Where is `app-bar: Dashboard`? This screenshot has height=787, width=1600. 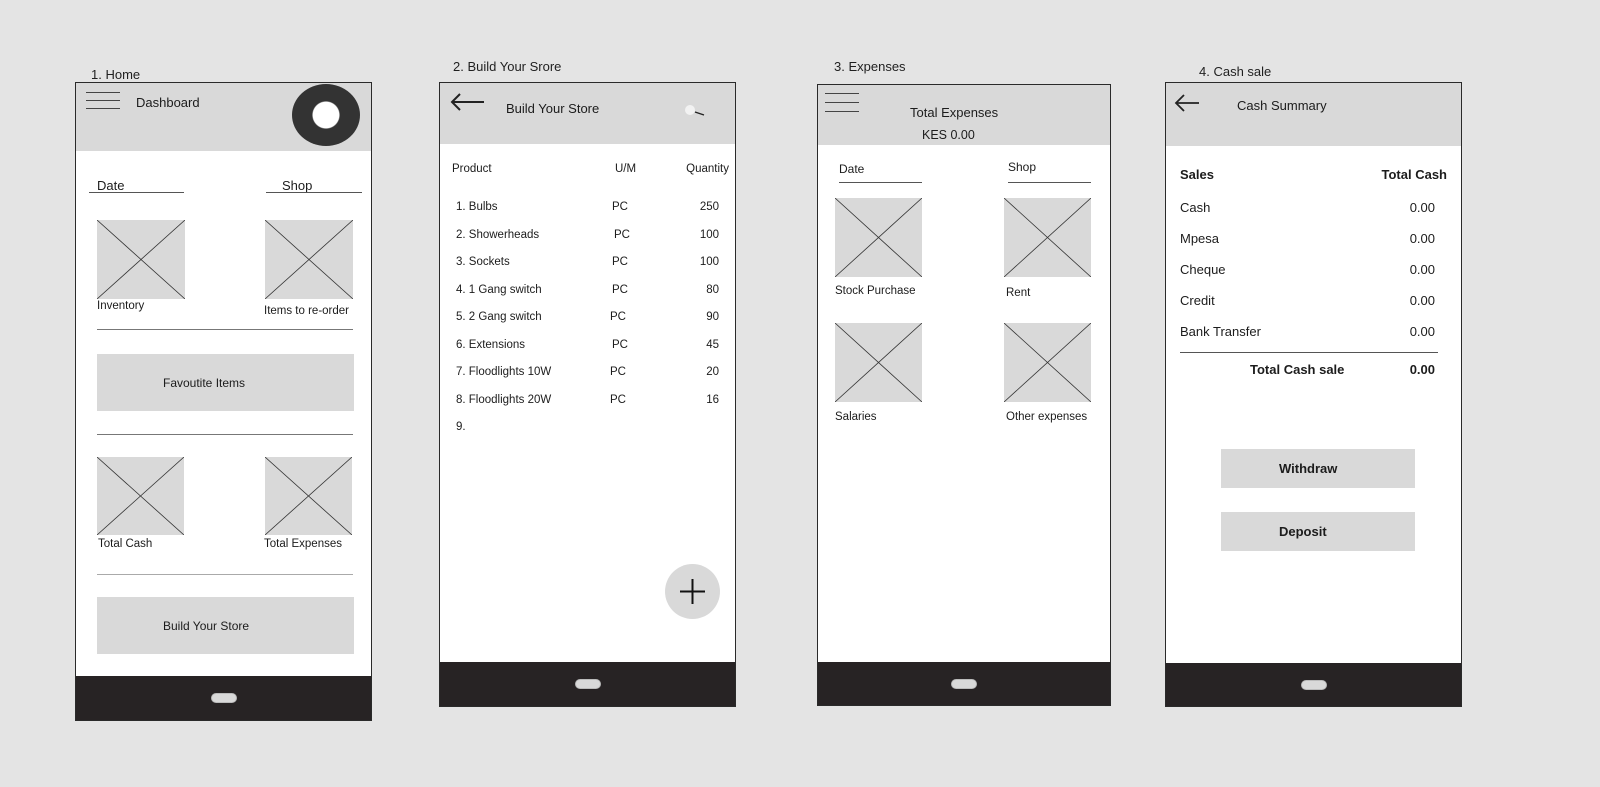
app-bar: Dashboard is located at coordinates (223, 117).